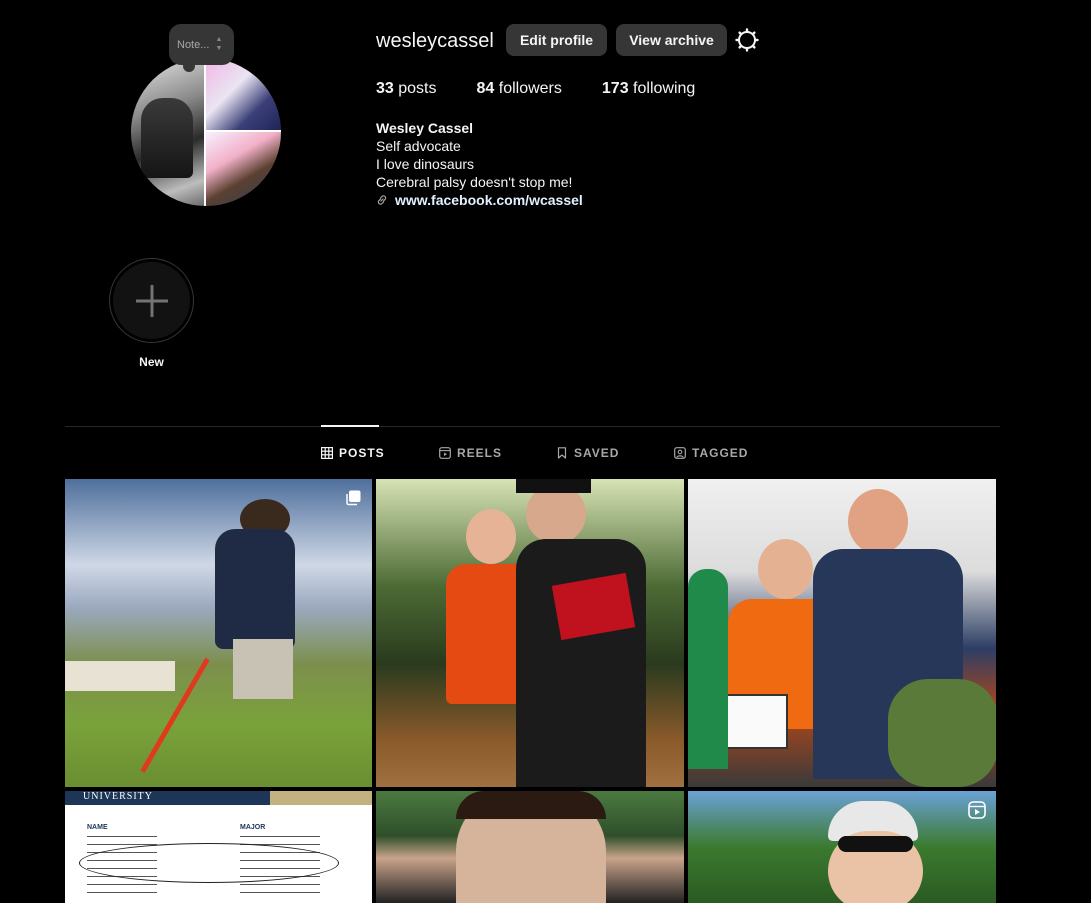 This screenshot has width=1091, height=903. What do you see at coordinates (435, 41) in the screenshot?
I see `username: wesleycassel` at bounding box center [435, 41].